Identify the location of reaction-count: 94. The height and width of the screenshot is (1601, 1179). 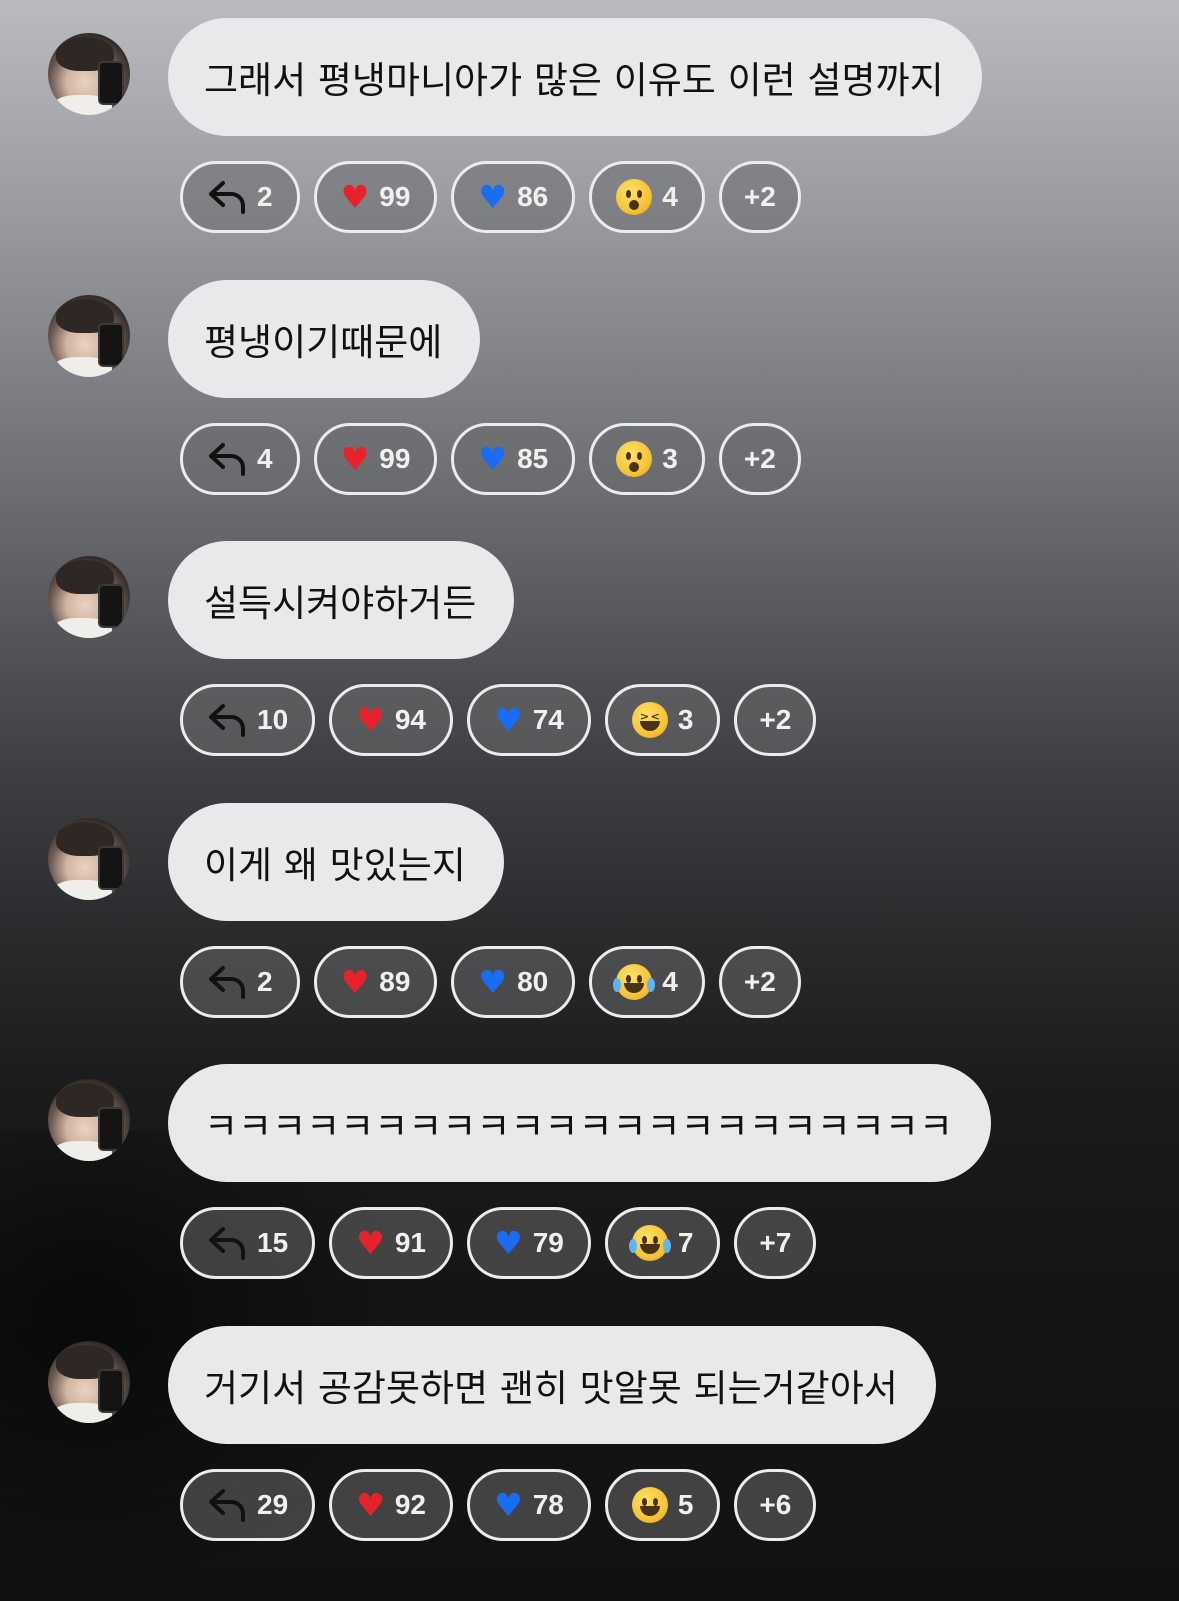
(410, 719).